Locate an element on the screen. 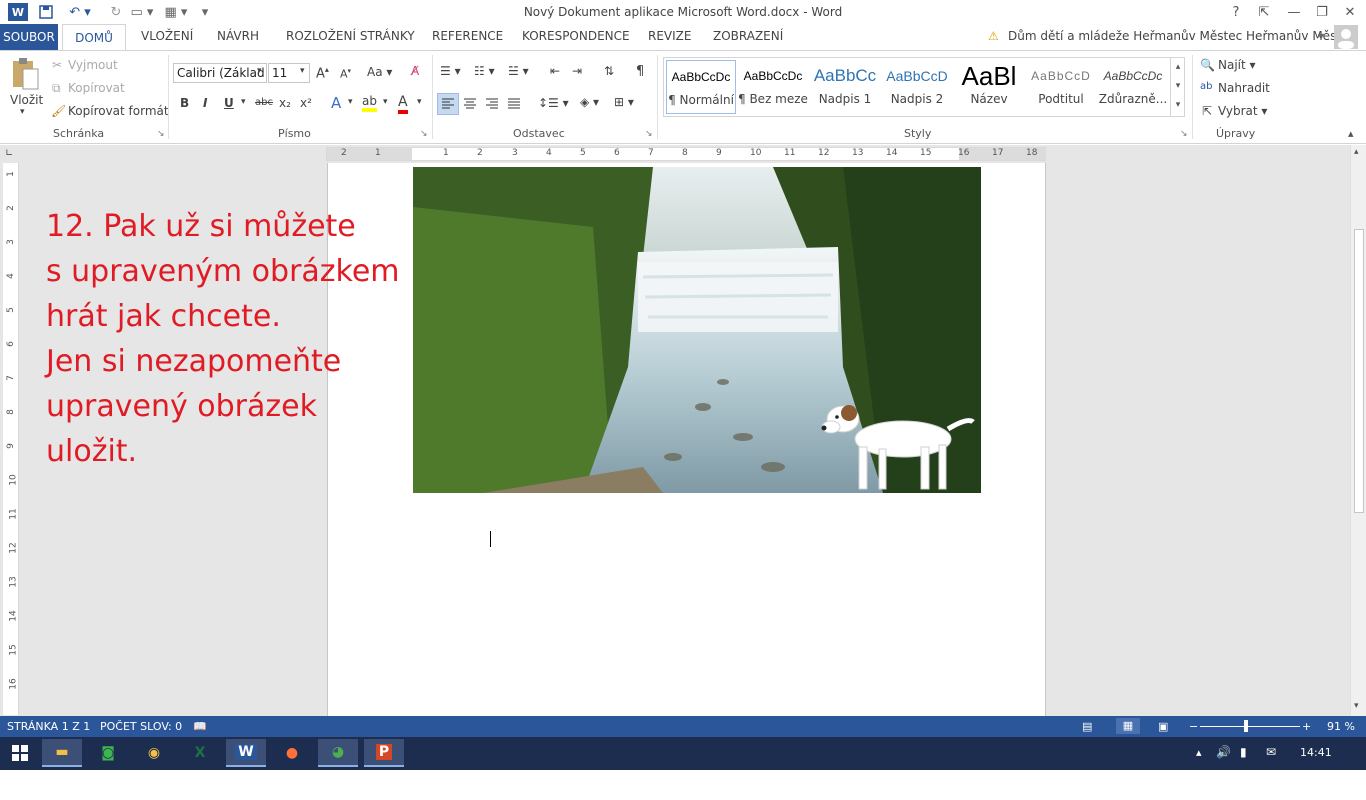  replace-button: Nahradit is located at coordinates (1244, 88).